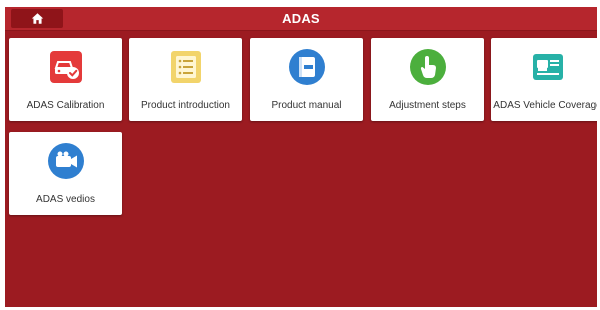 The height and width of the screenshot is (310, 600). I want to click on tile-product-introduction: Product introduction, so click(185, 79).